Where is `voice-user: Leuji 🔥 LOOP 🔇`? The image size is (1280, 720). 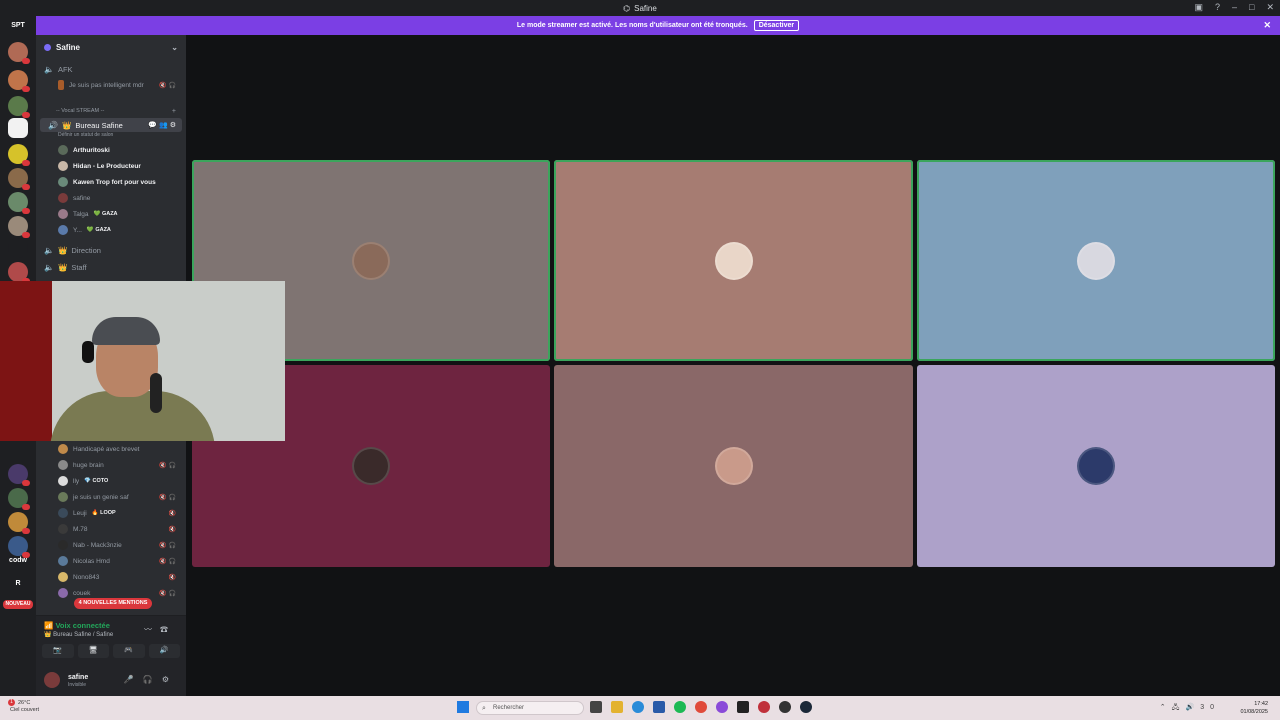
voice-user: Leuji 🔥 LOOP 🔇 is located at coordinates (111, 513).